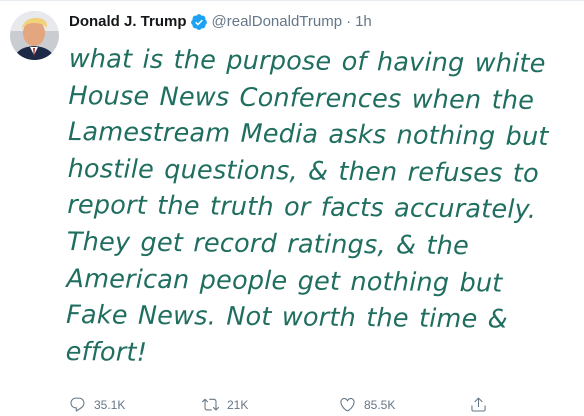  What do you see at coordinates (302, 208) in the screenshot?
I see `tweet-line: report the truth or facts accurately.` at bounding box center [302, 208].